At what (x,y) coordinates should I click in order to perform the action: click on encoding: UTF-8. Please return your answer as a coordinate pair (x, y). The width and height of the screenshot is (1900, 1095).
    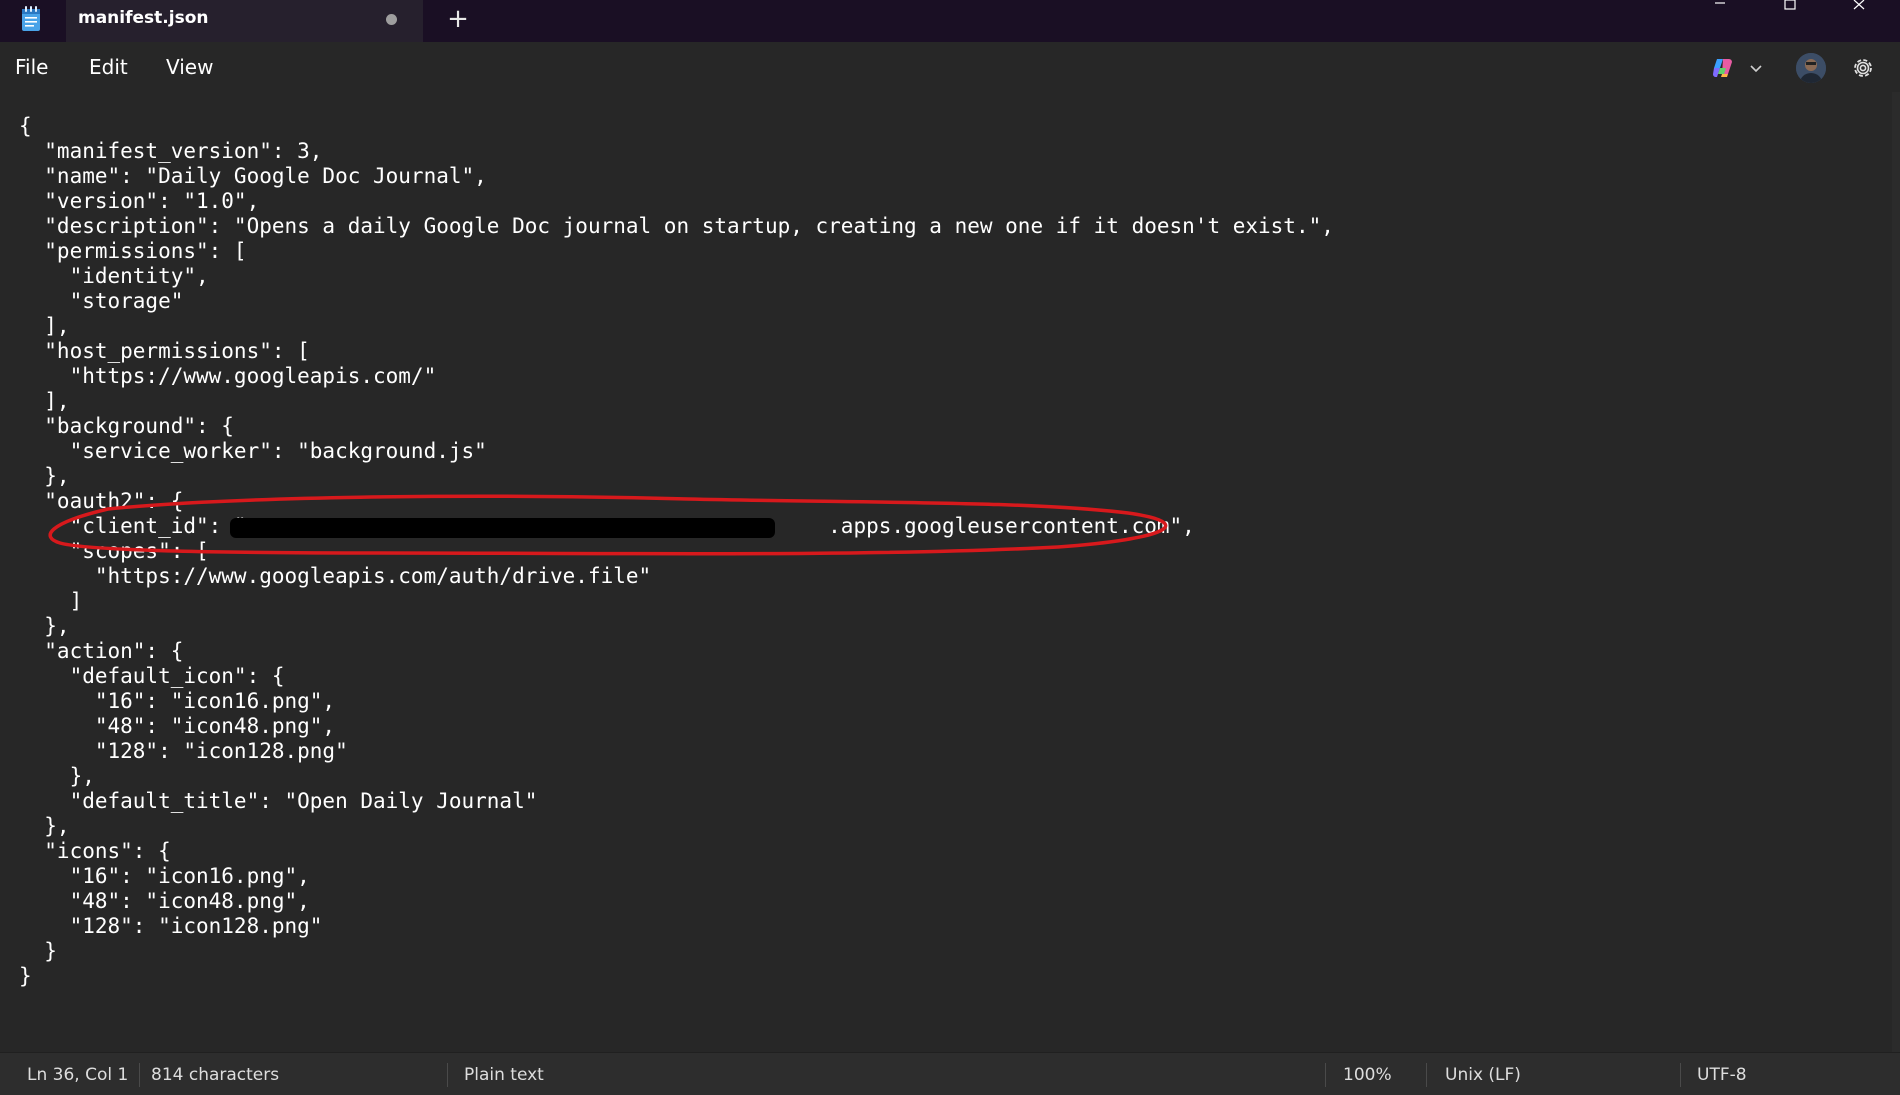
    Looking at the image, I should click on (1722, 1075).